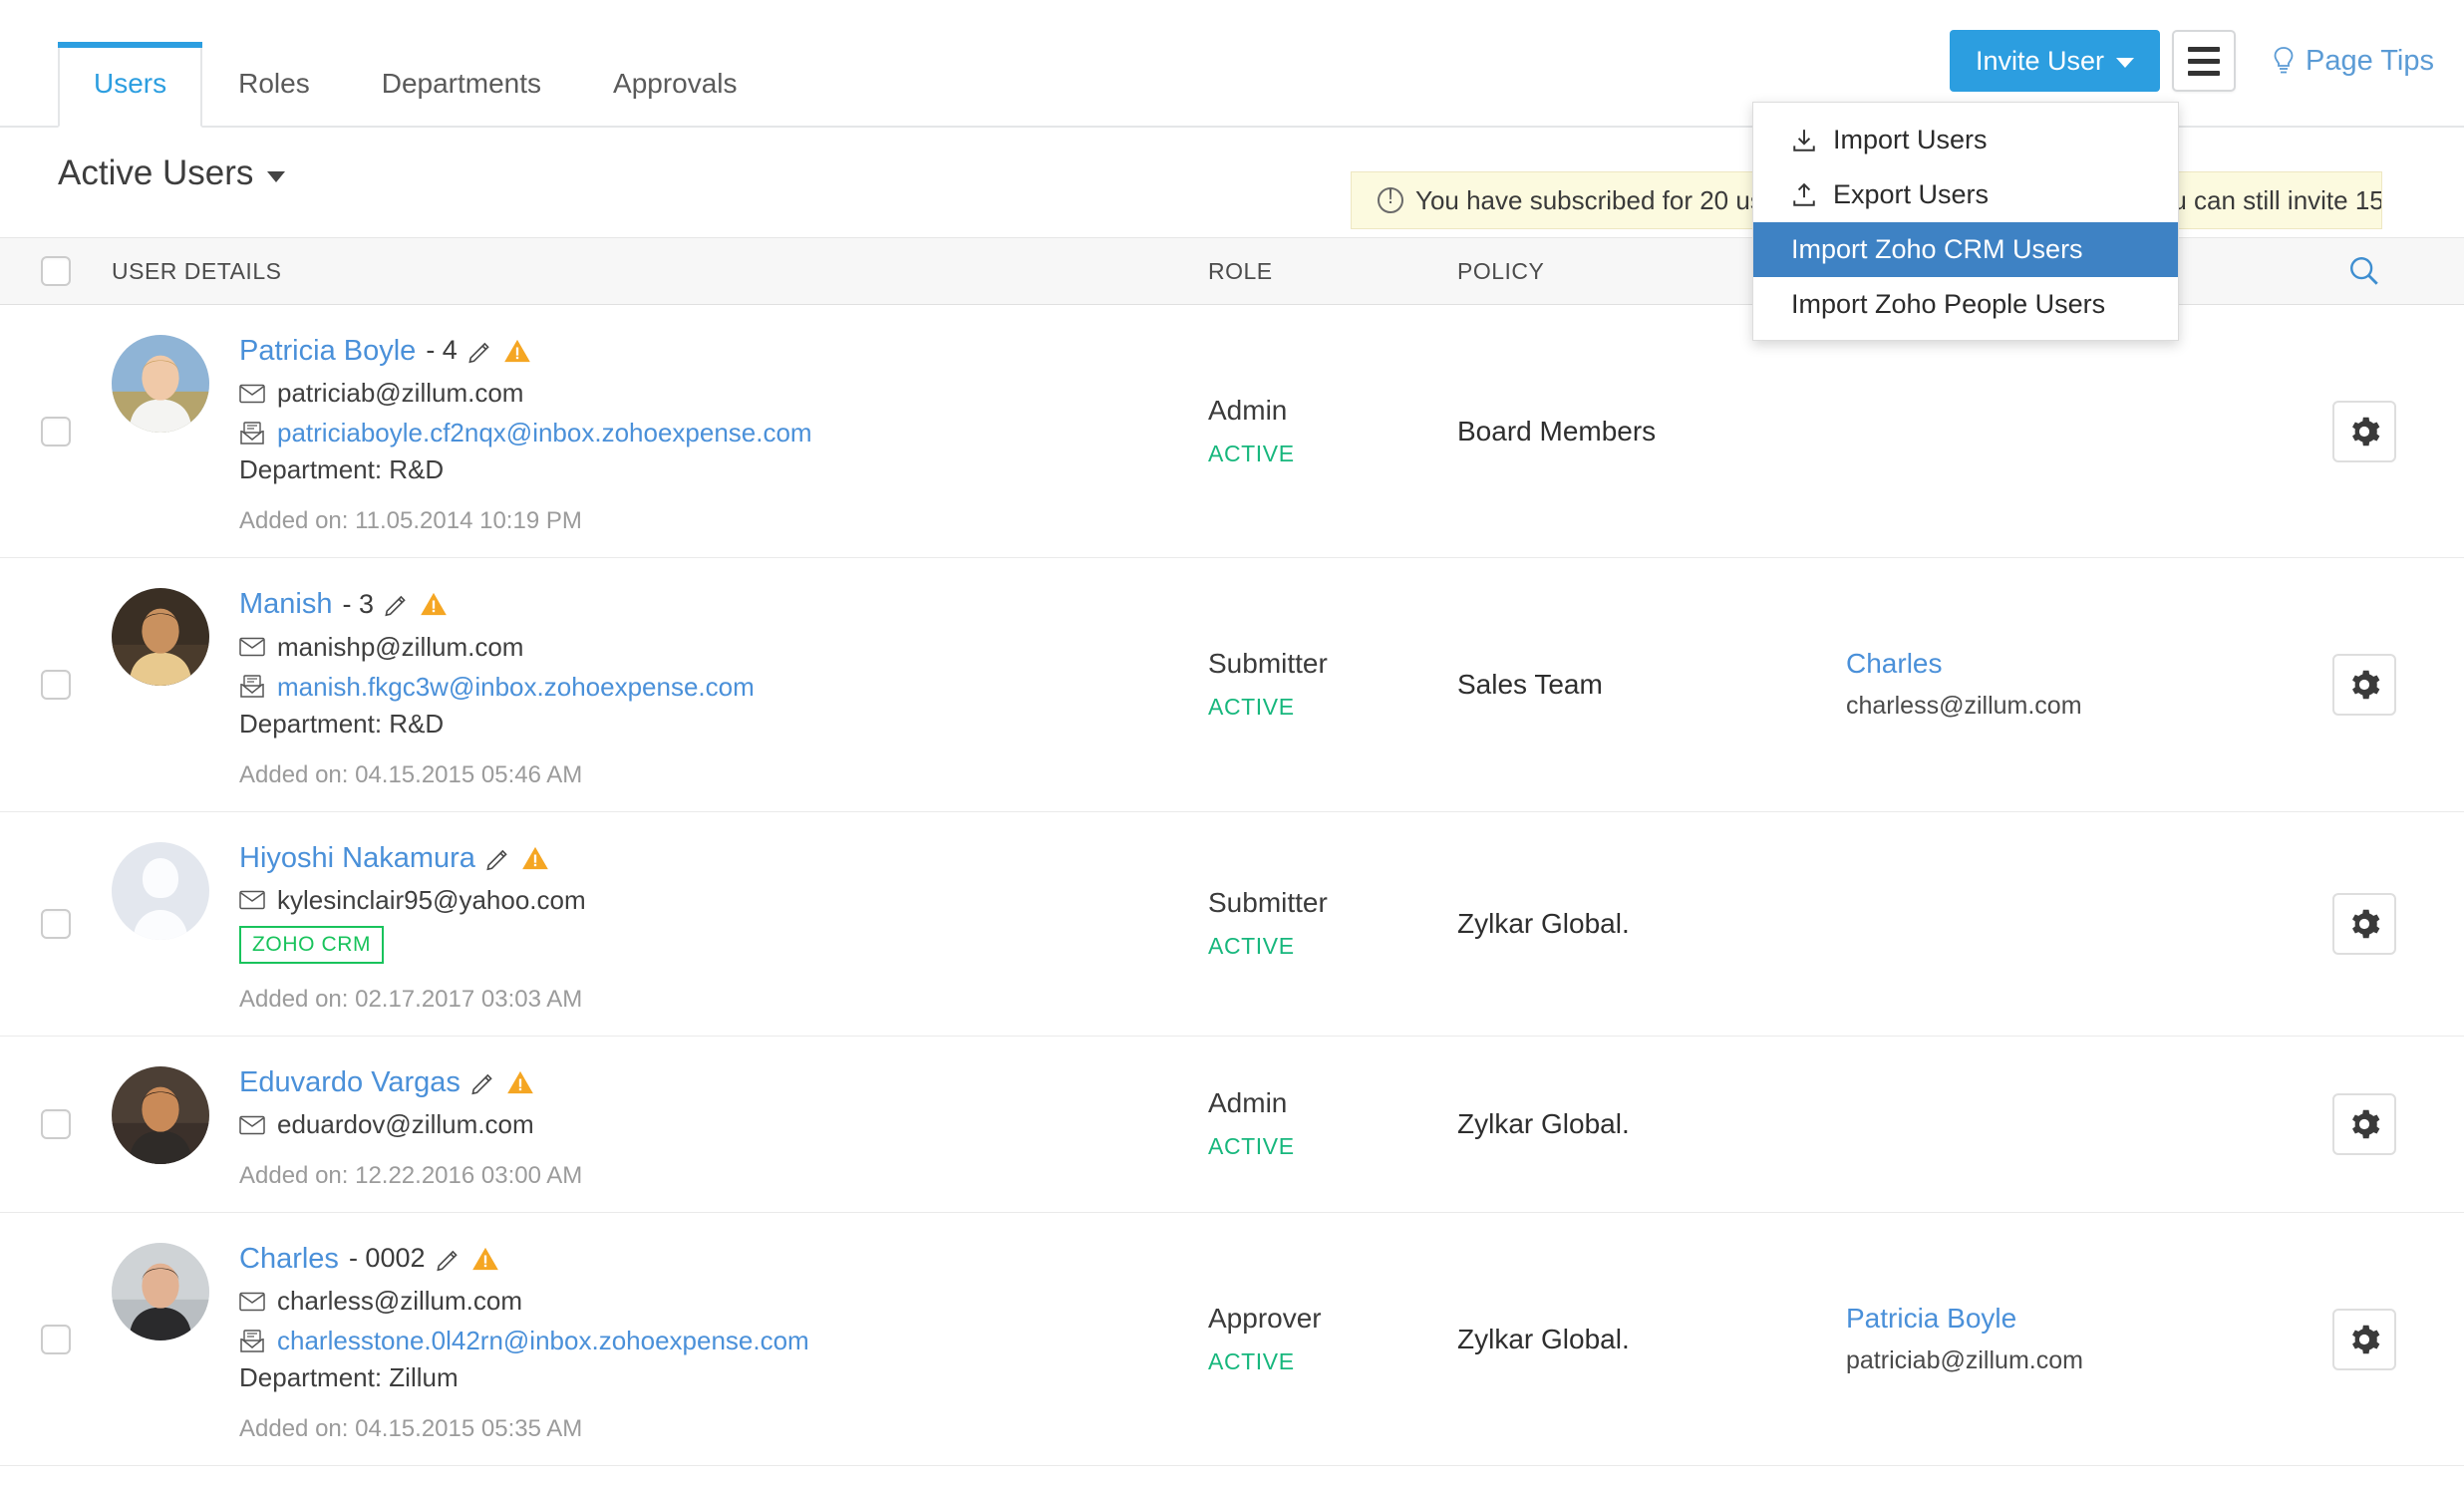 This screenshot has height=1489, width=2464. Describe the element at coordinates (2364, 271) in the screenshot. I see `search-icon` at that location.